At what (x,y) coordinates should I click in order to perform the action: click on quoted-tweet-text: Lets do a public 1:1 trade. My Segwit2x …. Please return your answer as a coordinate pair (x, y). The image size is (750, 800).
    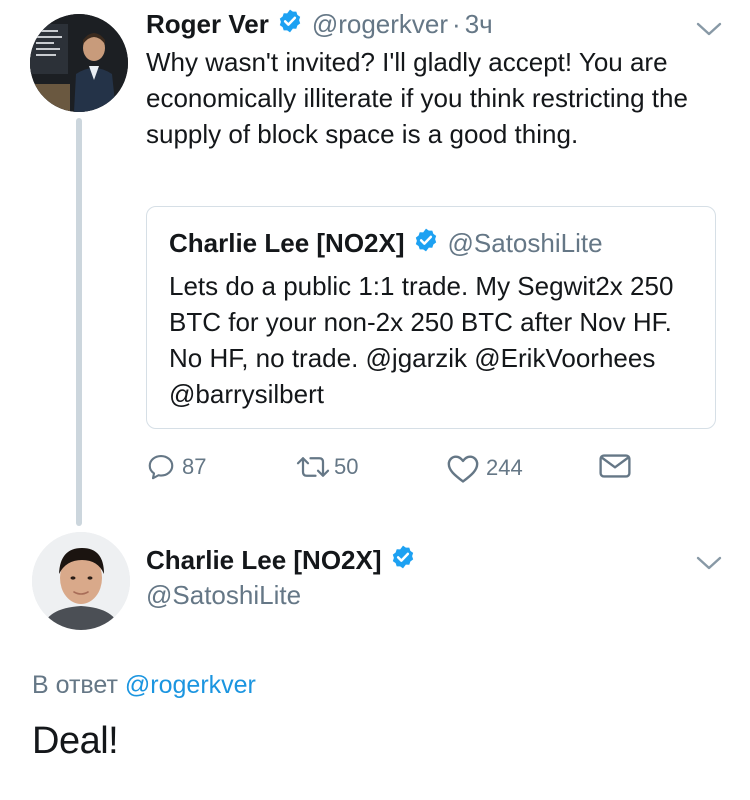
    Looking at the image, I should click on (421, 340).